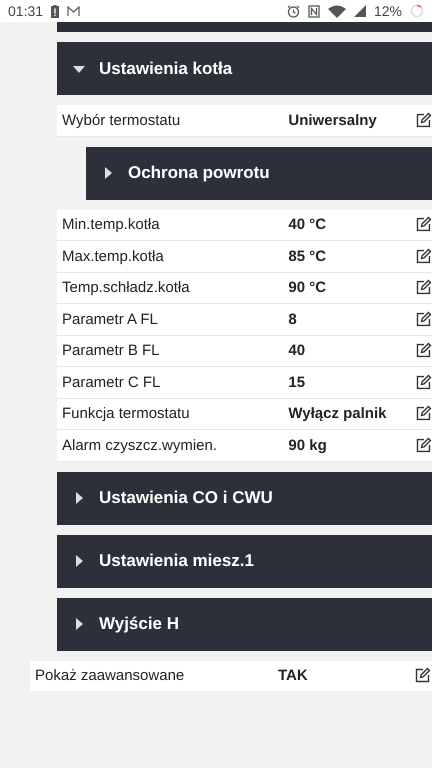 Image resolution: width=432 pixels, height=768 pixels. Describe the element at coordinates (297, 382) in the screenshot. I see `setting-value: 15` at that location.